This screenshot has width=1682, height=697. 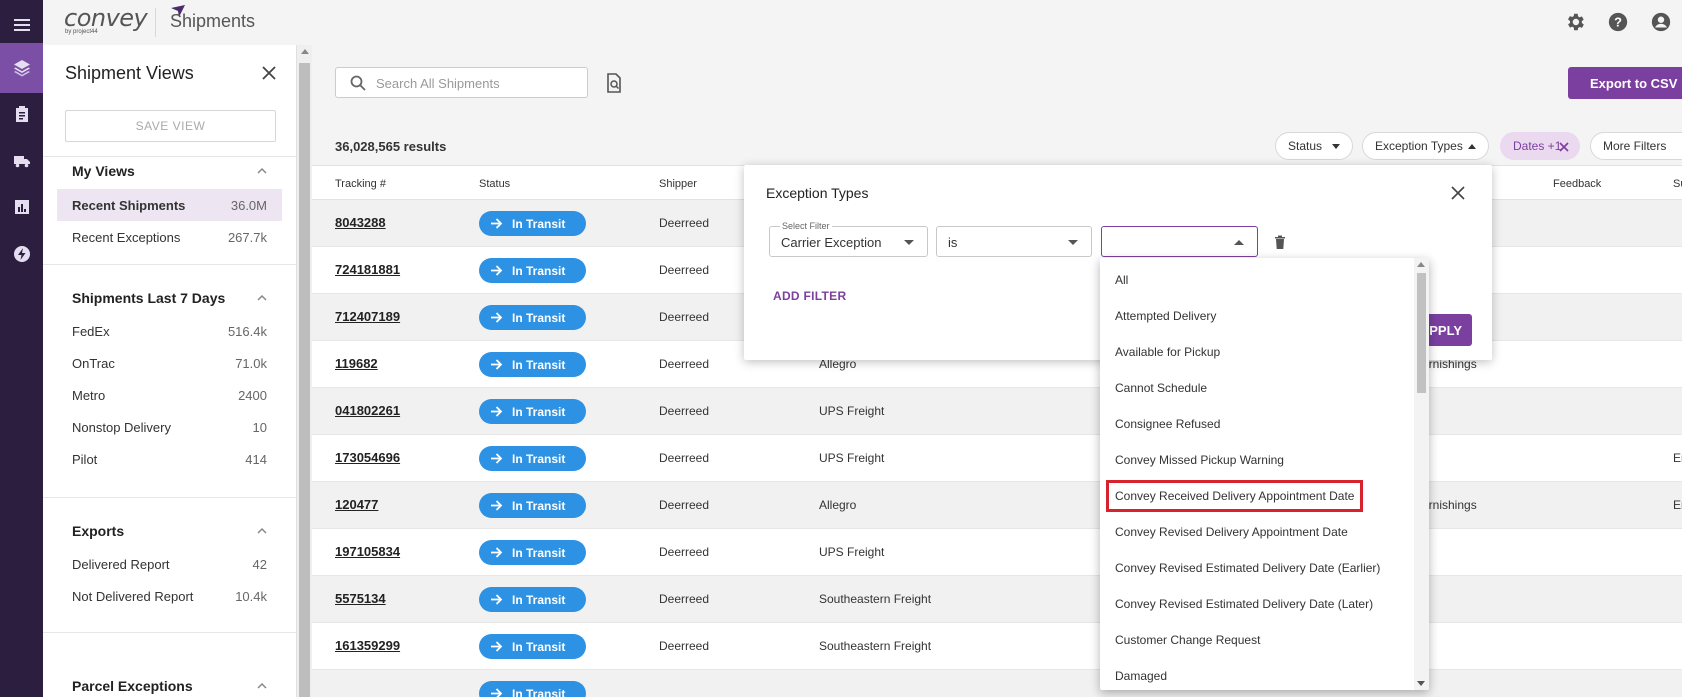 What do you see at coordinates (997, 683) in the screenshot?
I see `table-row: In Transit` at bounding box center [997, 683].